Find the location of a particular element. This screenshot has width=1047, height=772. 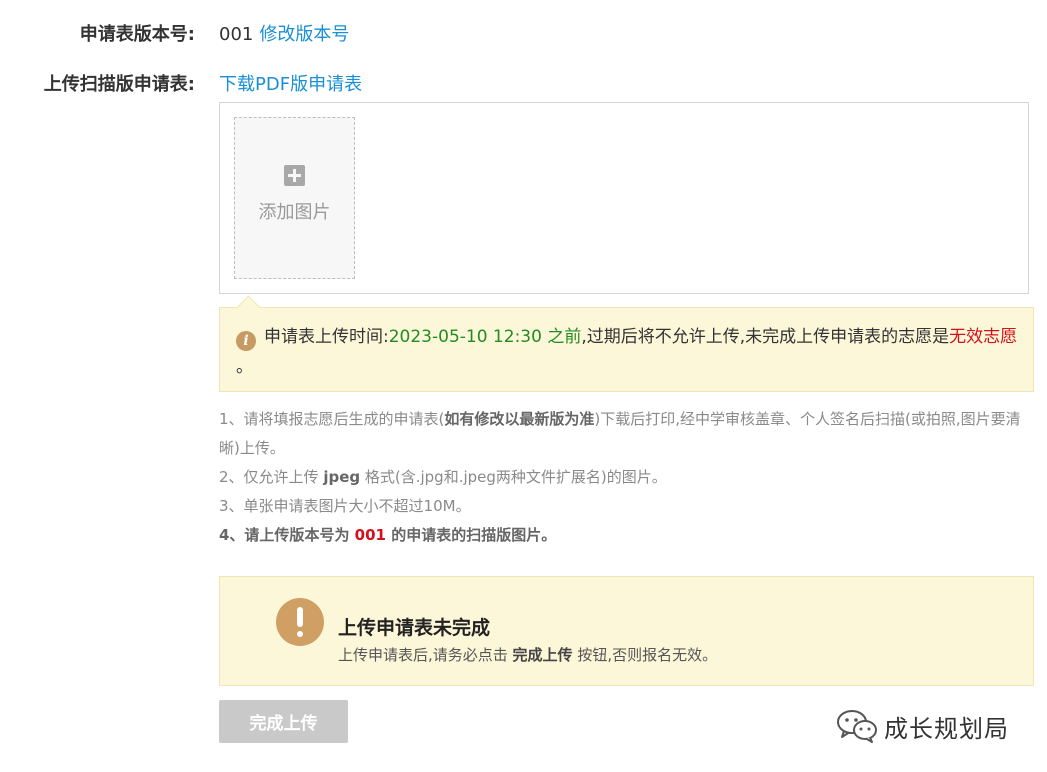

info-icon: i is located at coordinates (246, 341).